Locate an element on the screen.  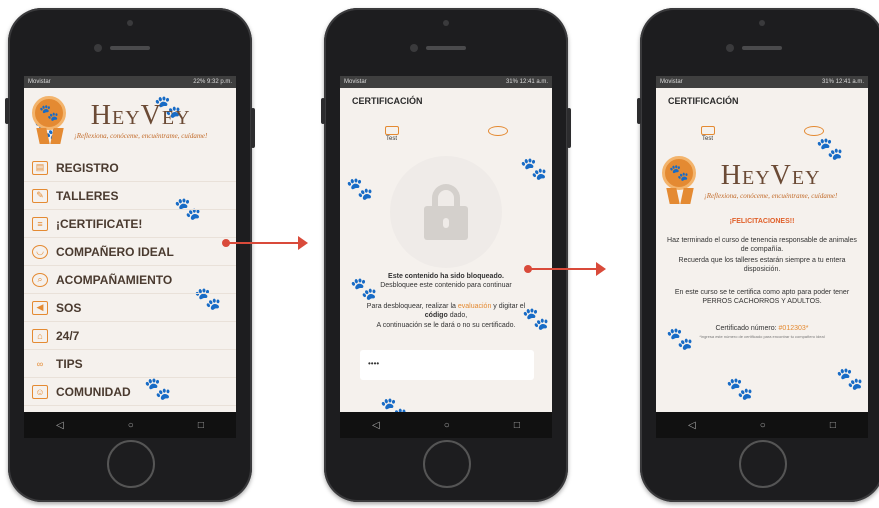
flow-arrow is located at coordinates (565, 269).